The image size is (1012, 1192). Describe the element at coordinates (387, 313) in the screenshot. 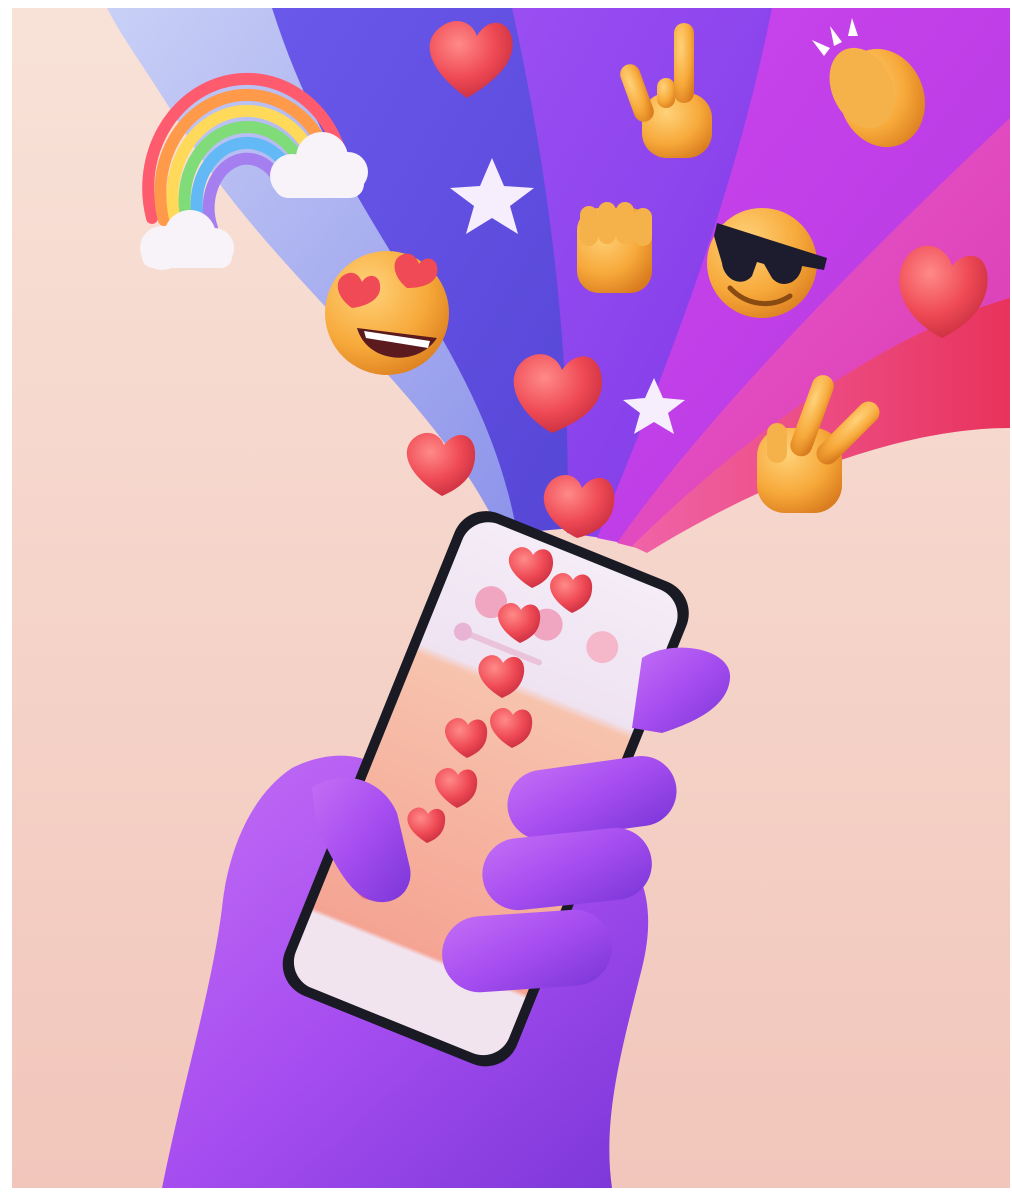

I see `heart-eyes-face-icon` at that location.